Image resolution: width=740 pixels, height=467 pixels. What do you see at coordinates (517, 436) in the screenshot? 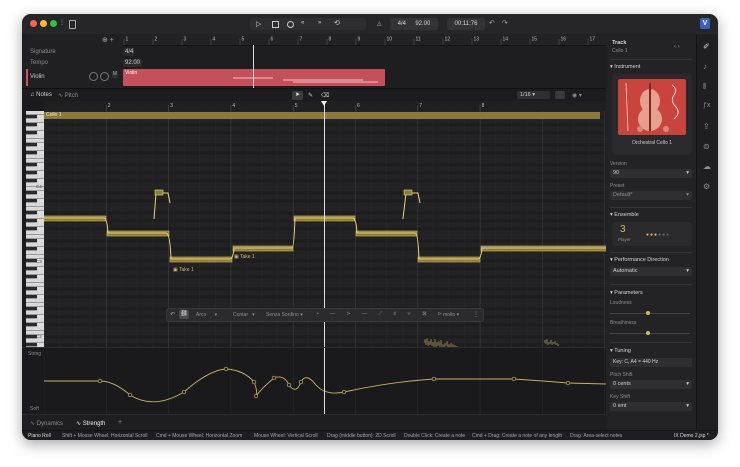
I see `status-hint: Cmd + Drag: Create a note of any length` at bounding box center [517, 436].